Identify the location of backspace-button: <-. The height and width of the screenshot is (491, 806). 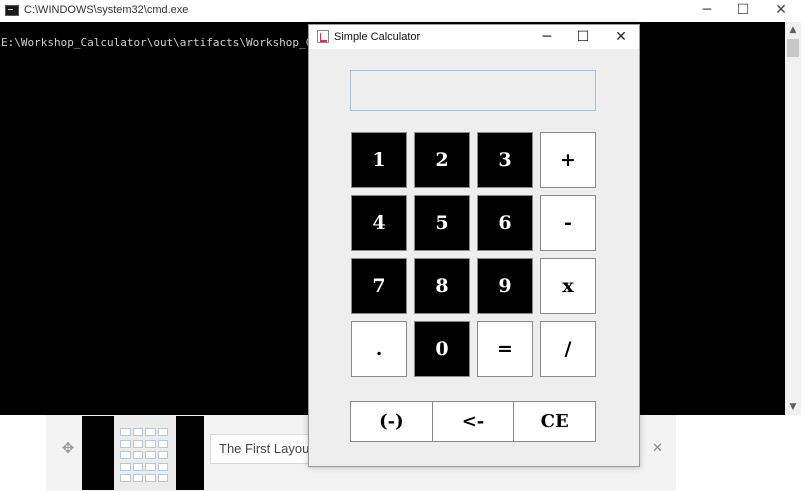
(473, 421).